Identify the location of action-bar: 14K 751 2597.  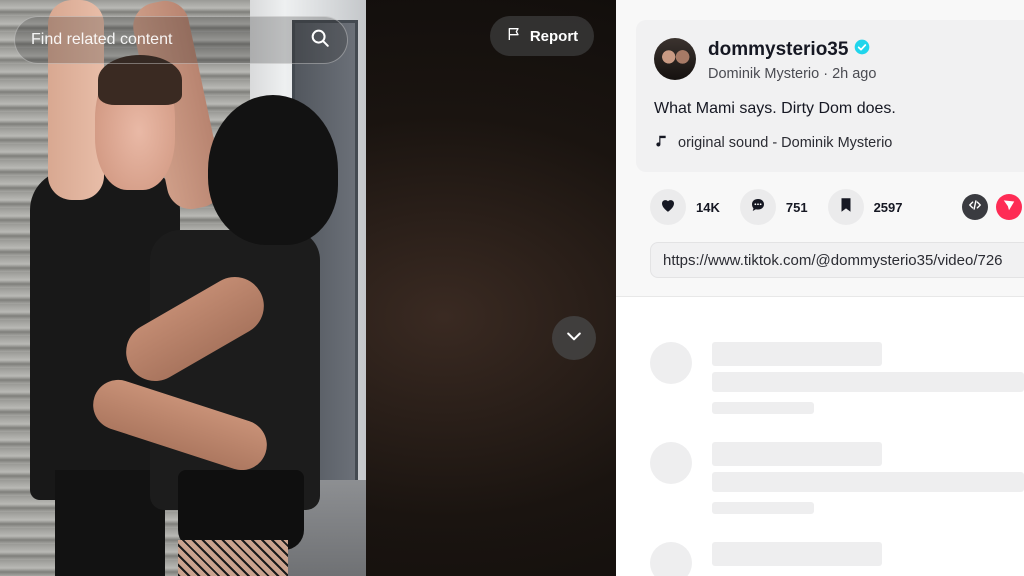
(786, 207).